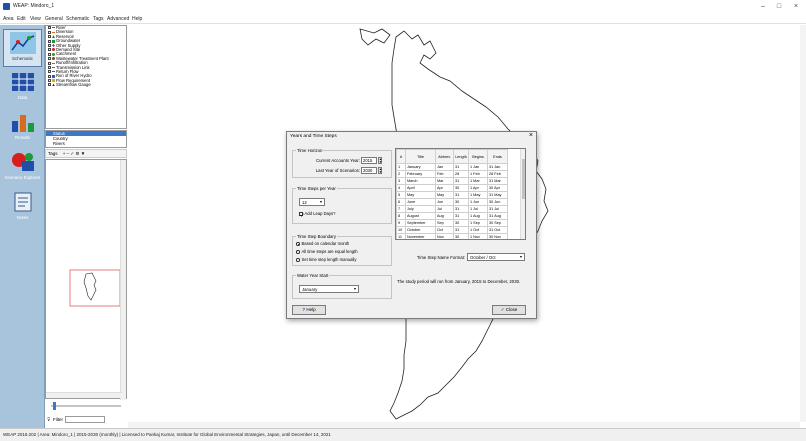  I want to click on table-cell: 1 Jul, so click(478, 209).